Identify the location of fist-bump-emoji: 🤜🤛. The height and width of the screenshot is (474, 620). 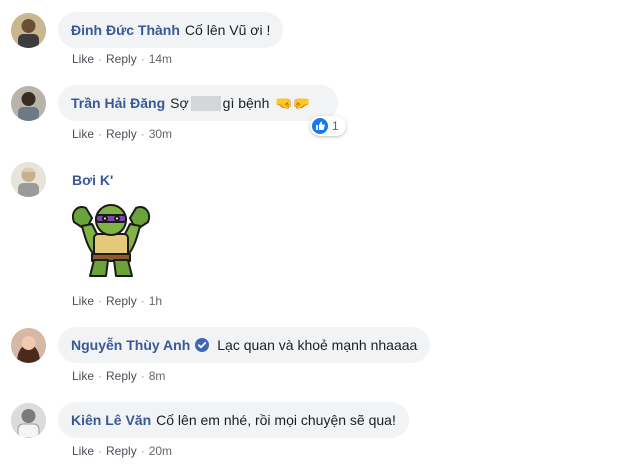
(293, 102).